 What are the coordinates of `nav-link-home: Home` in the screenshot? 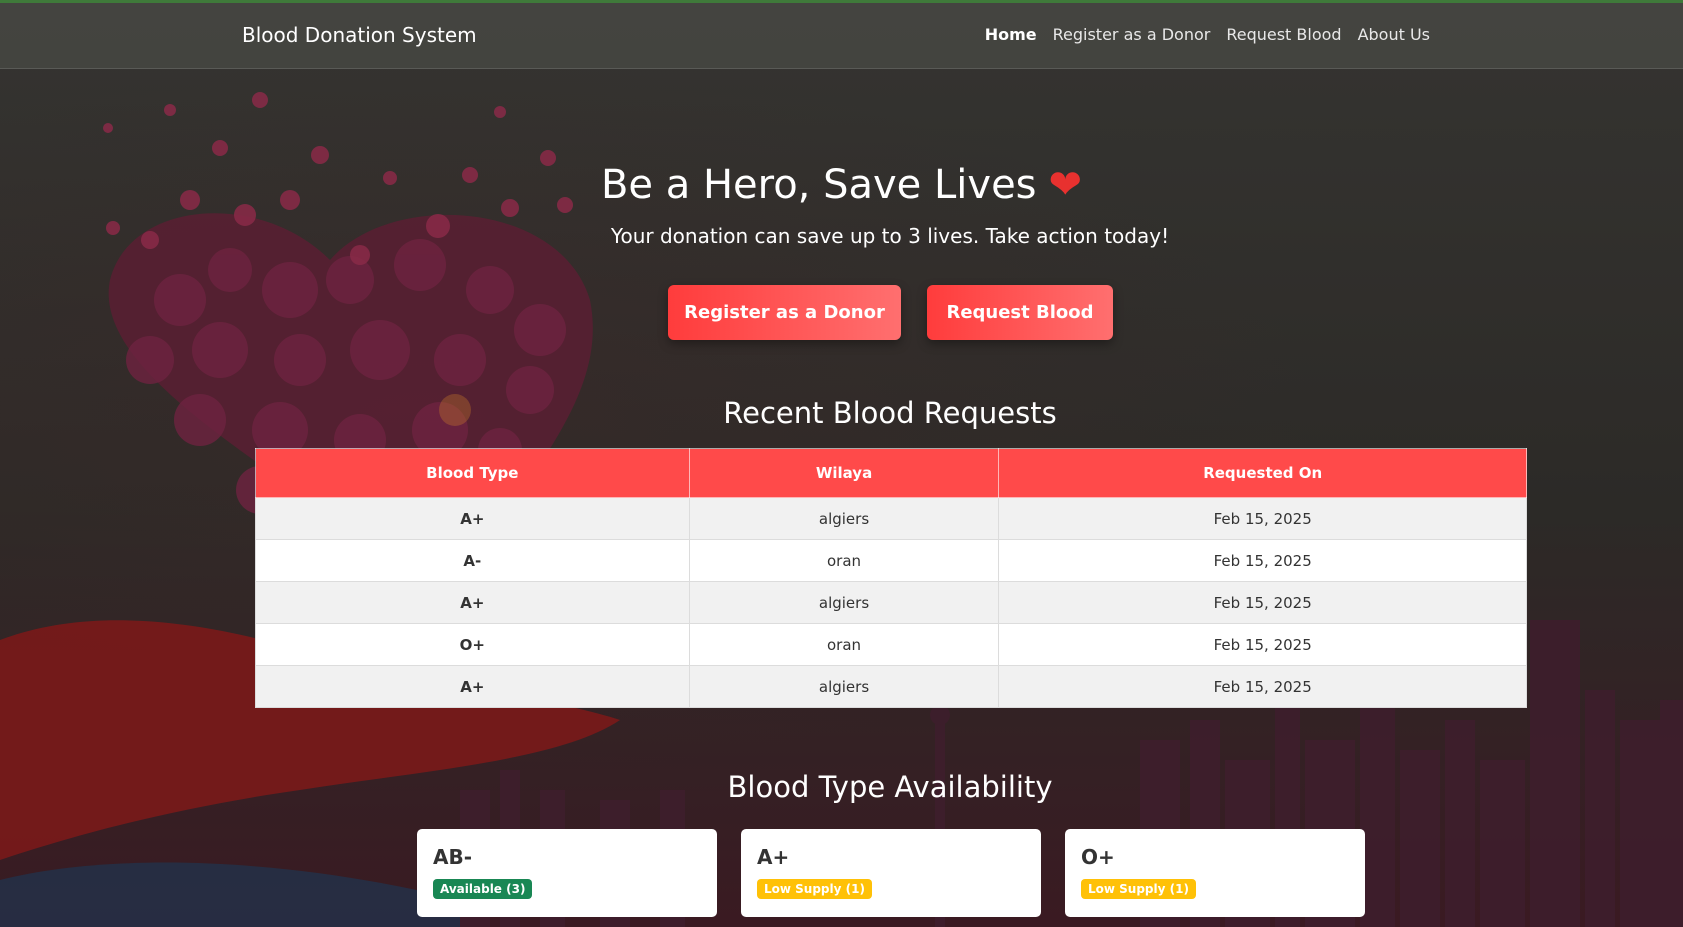 It's located at (1011, 34).